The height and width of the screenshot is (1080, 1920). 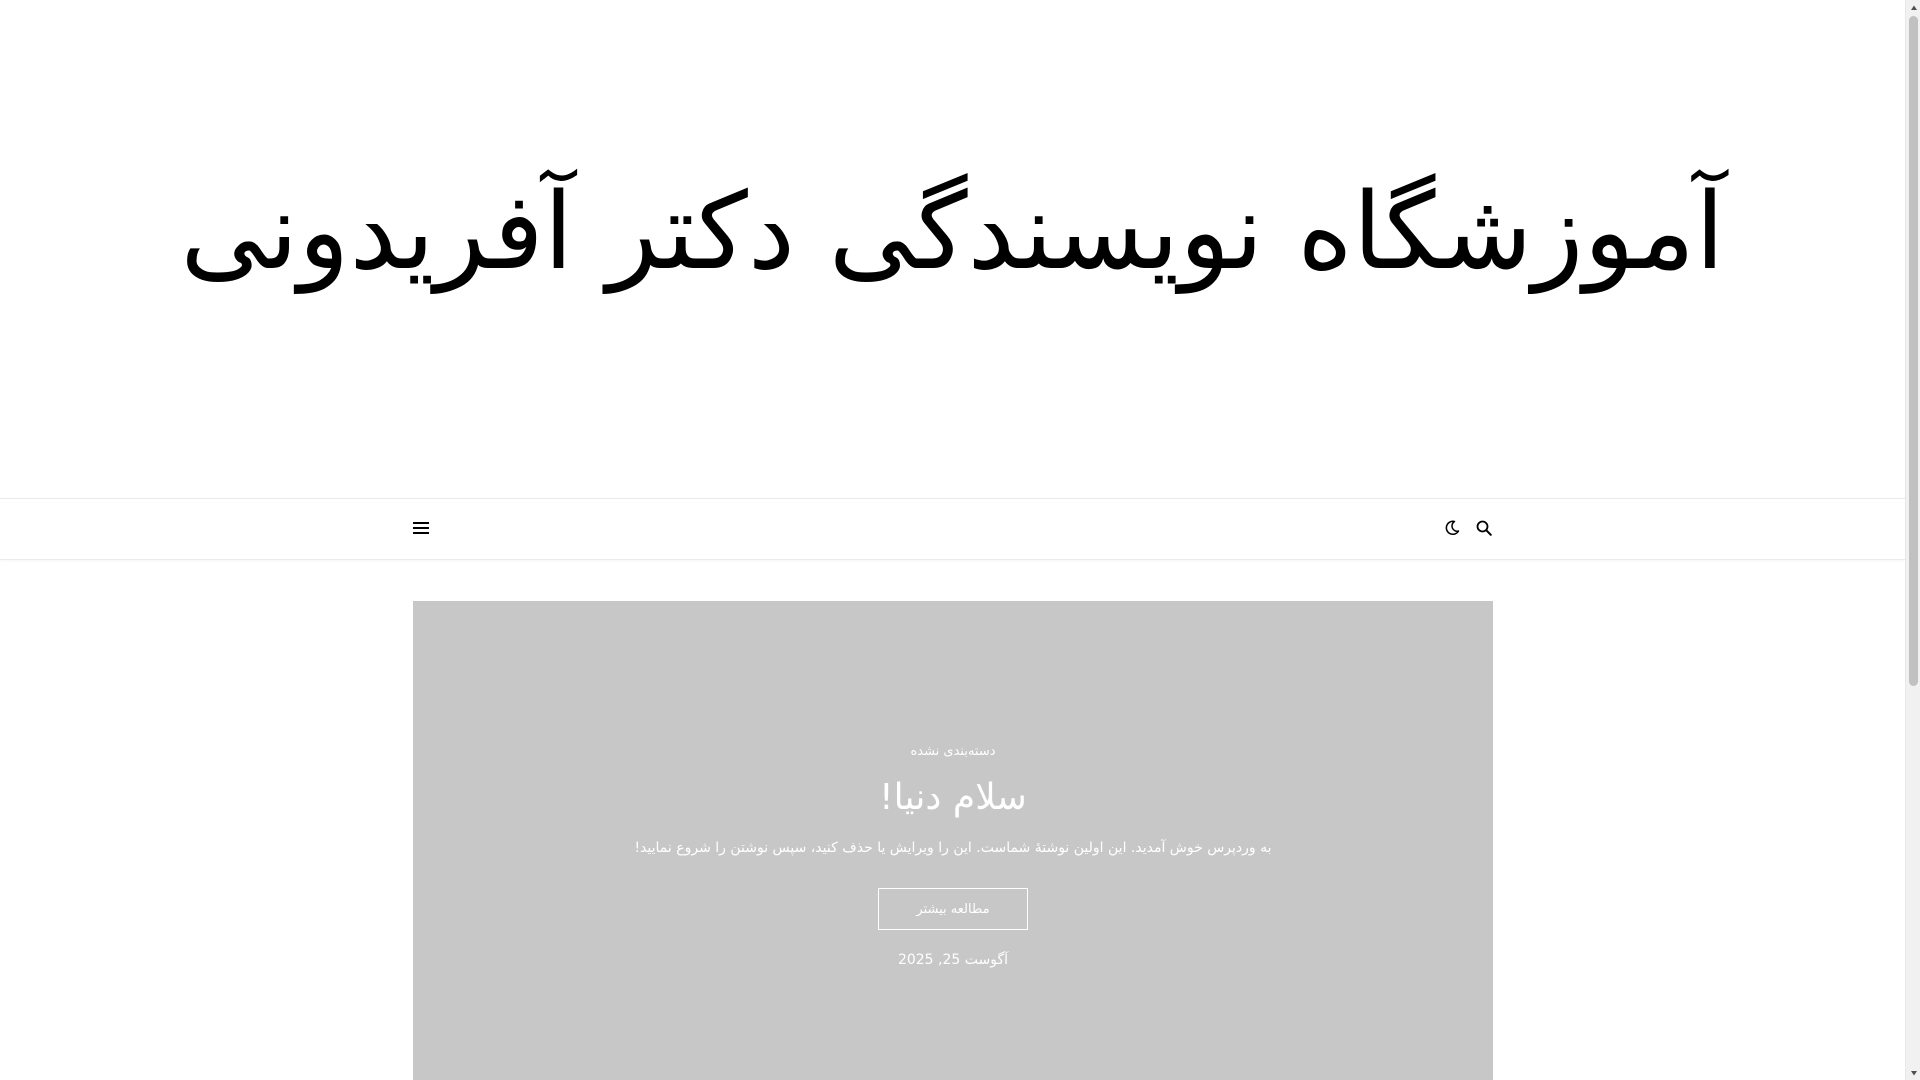 I want to click on dark-mode-toggle, so click(x=1452, y=528).